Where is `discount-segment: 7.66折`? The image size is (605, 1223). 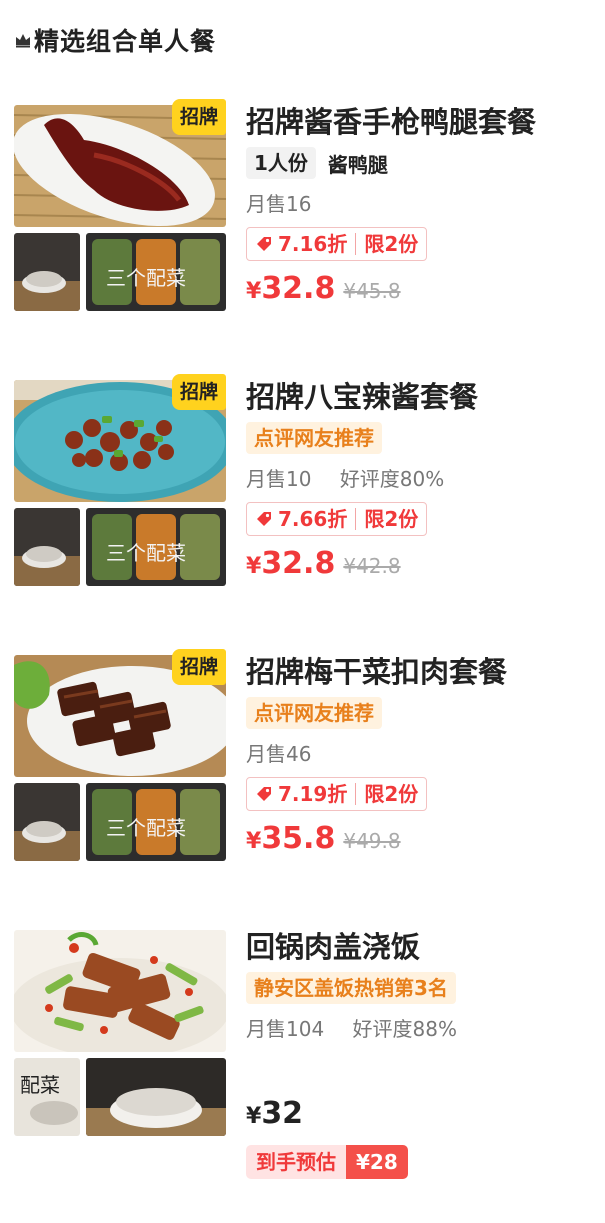 discount-segment: 7.66折 is located at coordinates (301, 519).